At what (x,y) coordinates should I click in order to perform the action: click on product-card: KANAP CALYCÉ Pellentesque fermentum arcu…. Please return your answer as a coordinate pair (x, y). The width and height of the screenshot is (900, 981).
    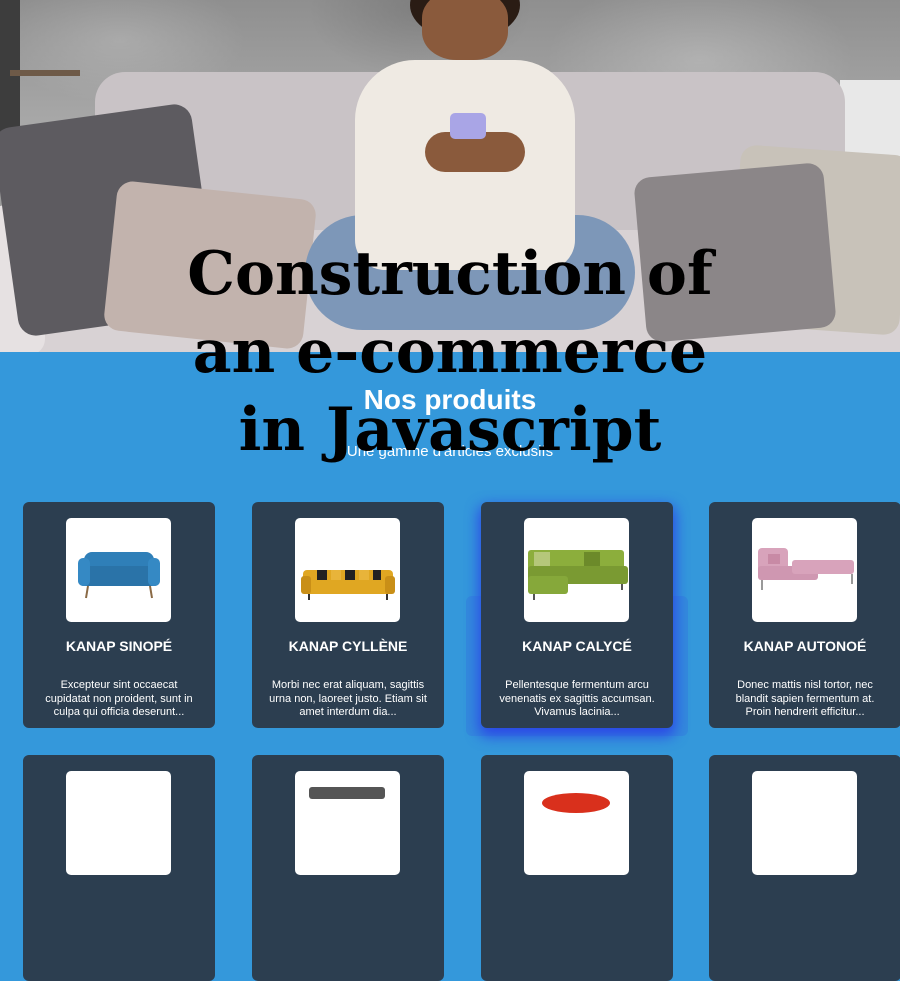
    Looking at the image, I should click on (577, 615).